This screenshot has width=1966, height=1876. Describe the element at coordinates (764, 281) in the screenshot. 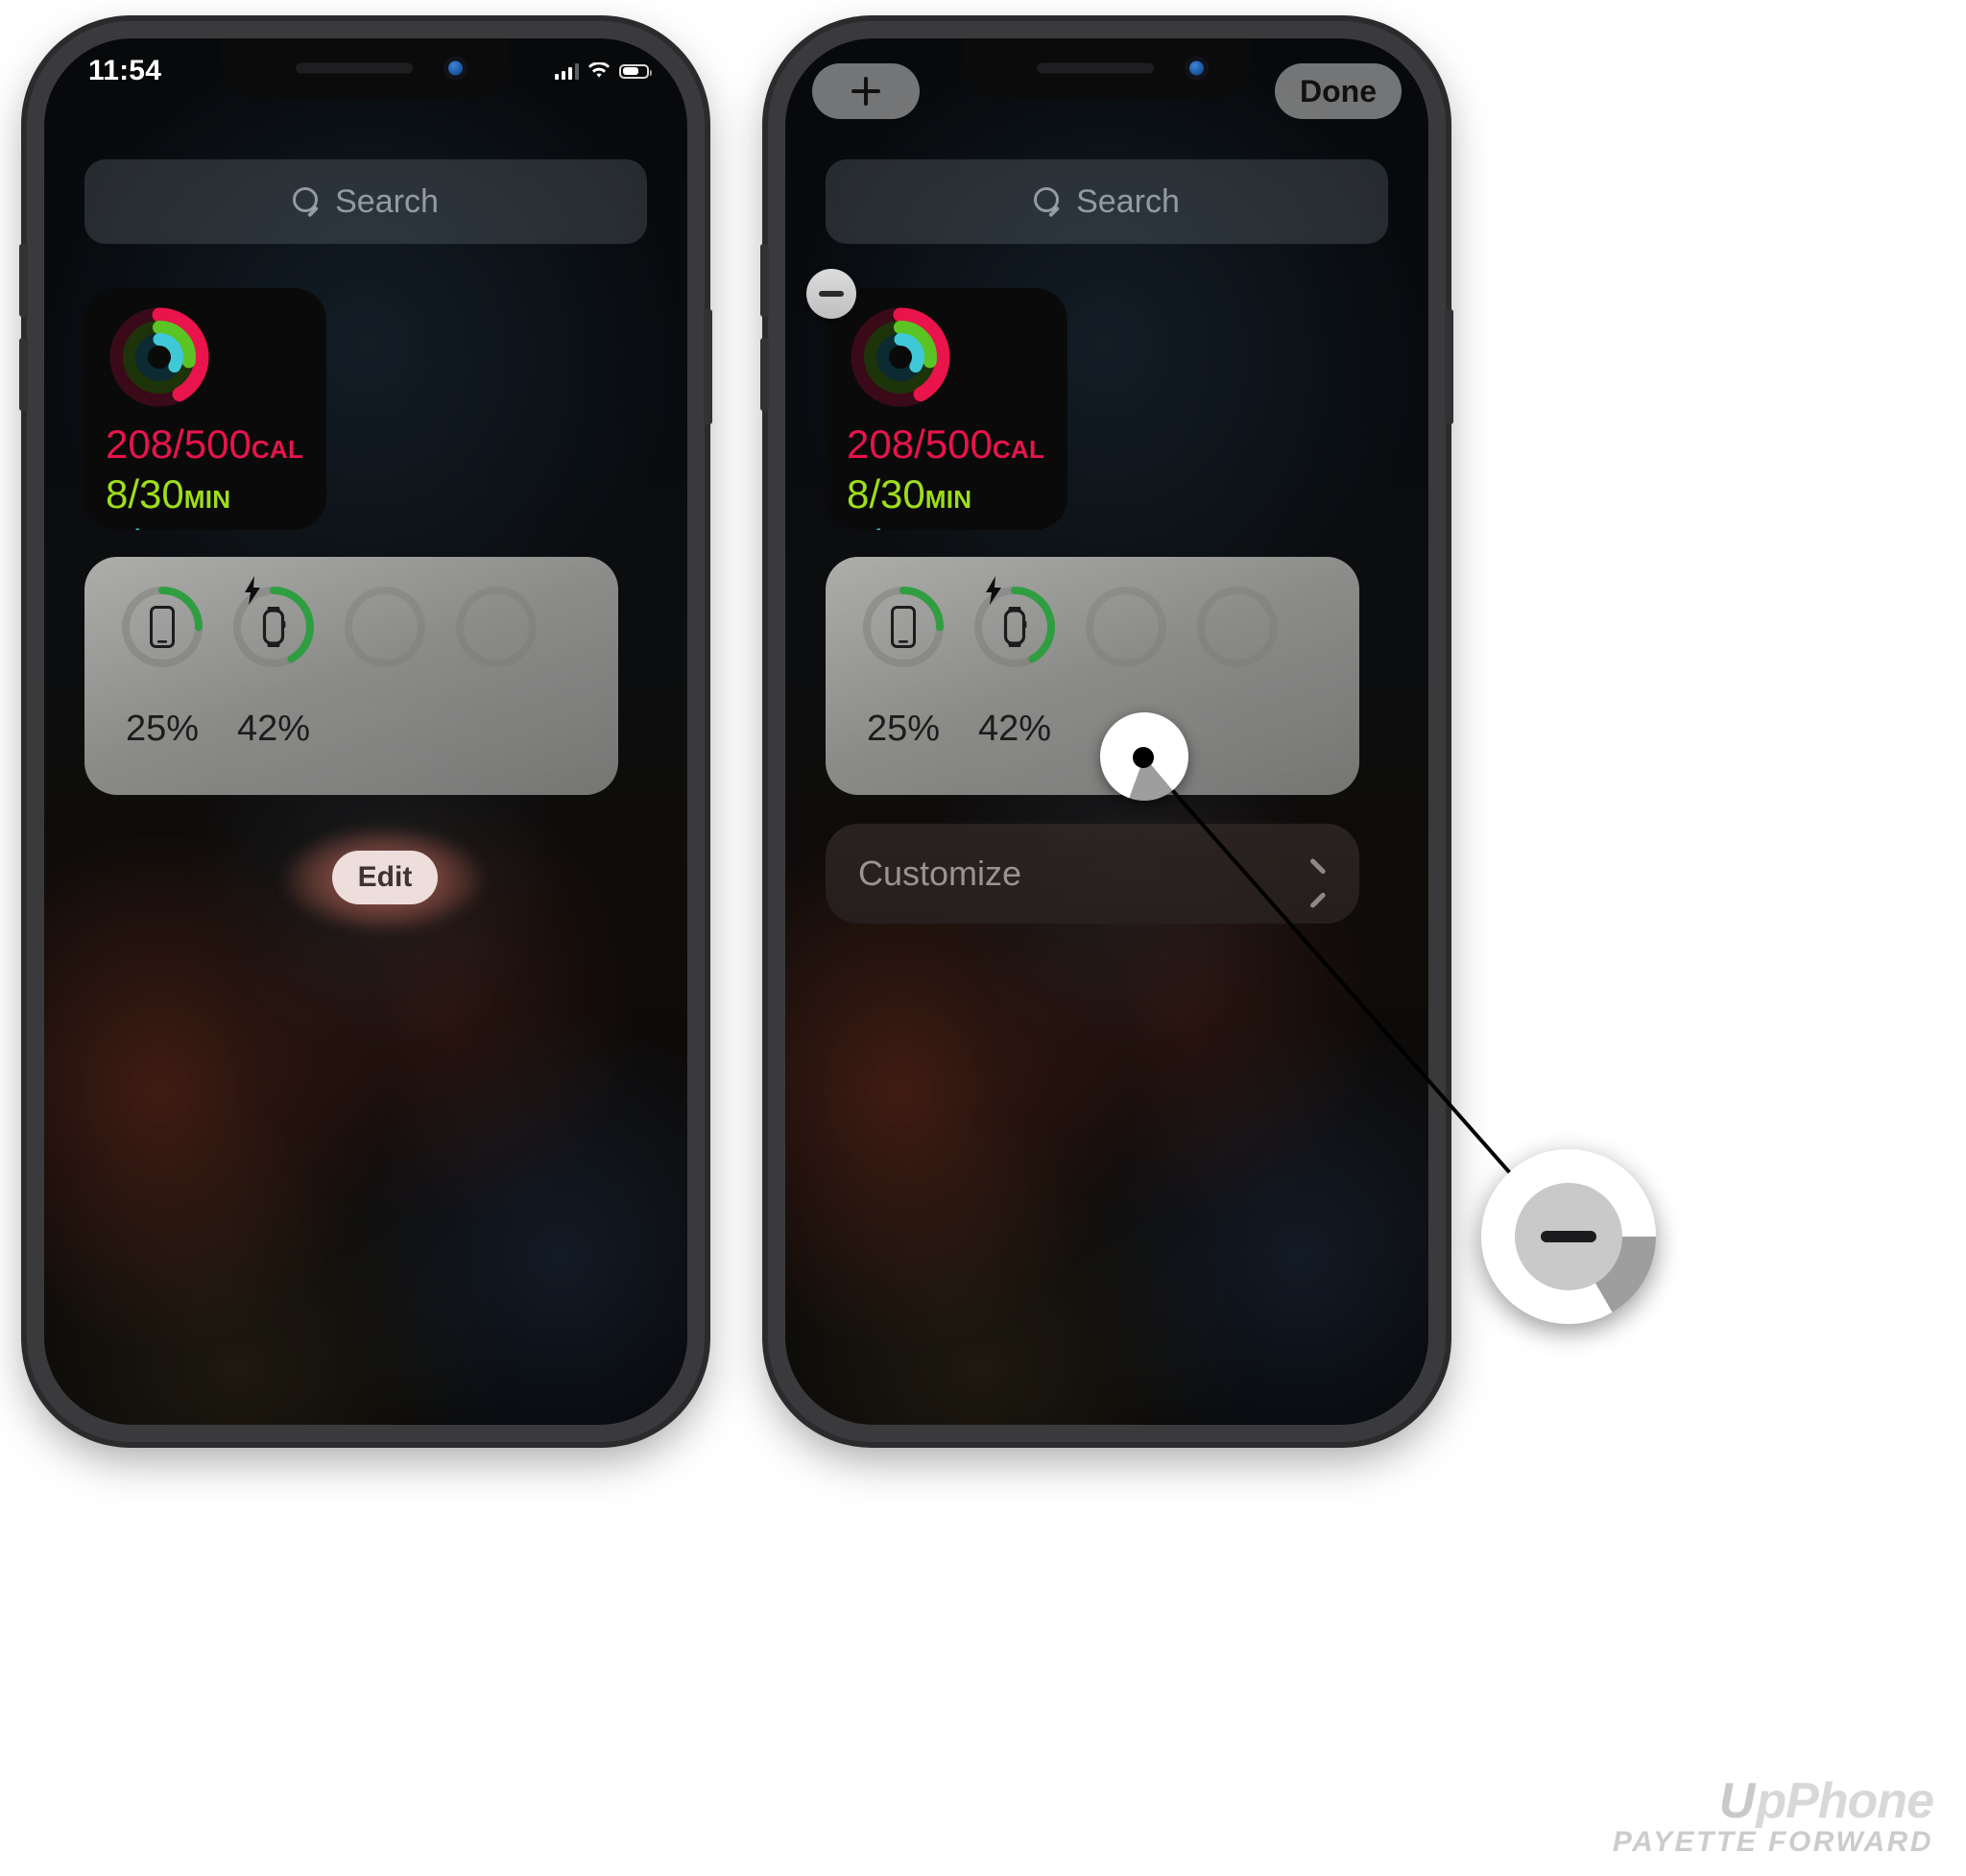

I see `volume-up-button-right` at that location.